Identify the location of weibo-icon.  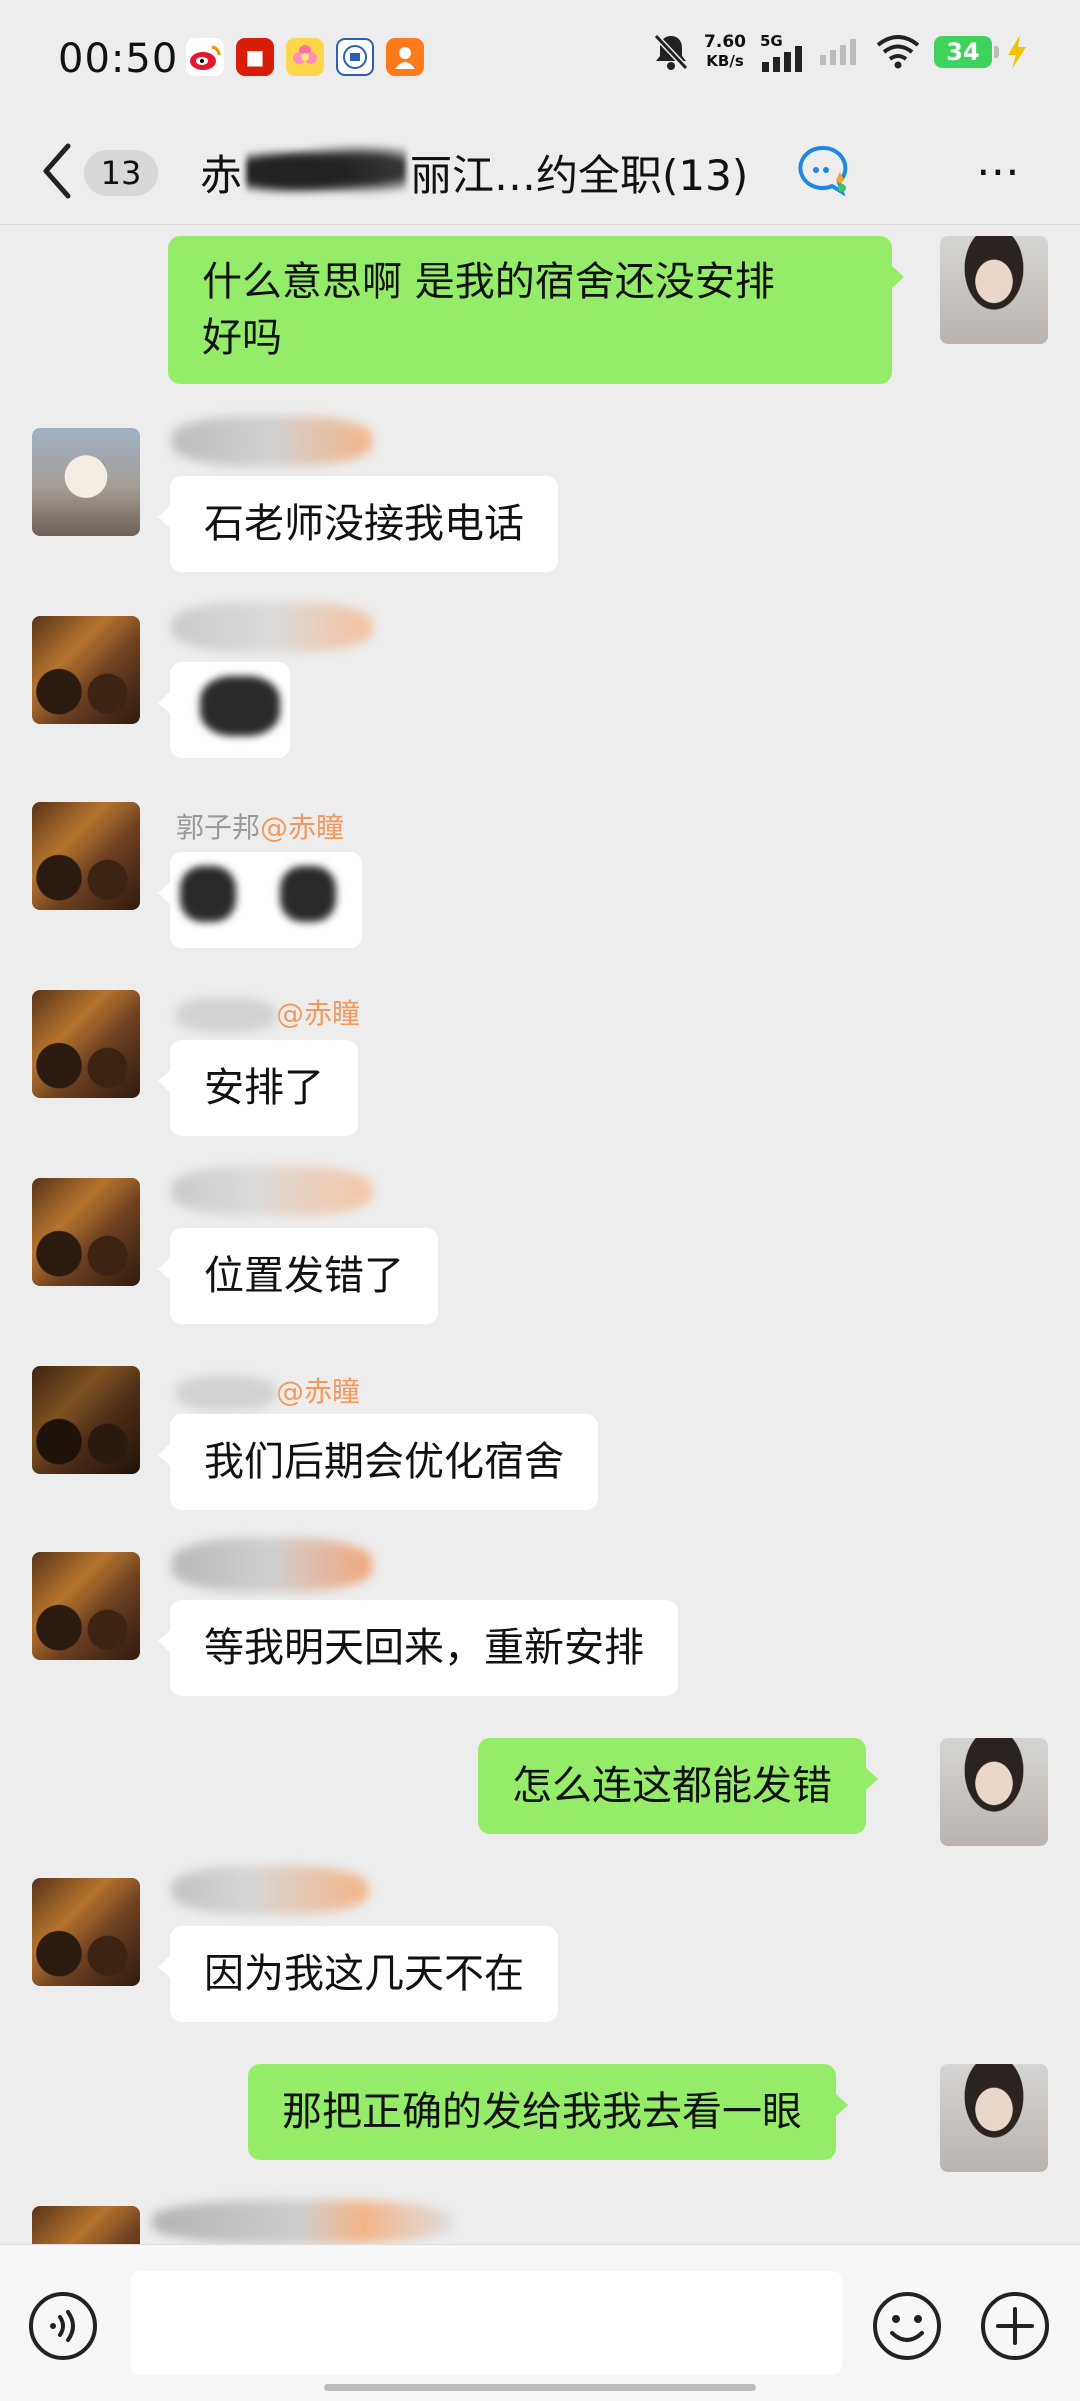
(205, 57).